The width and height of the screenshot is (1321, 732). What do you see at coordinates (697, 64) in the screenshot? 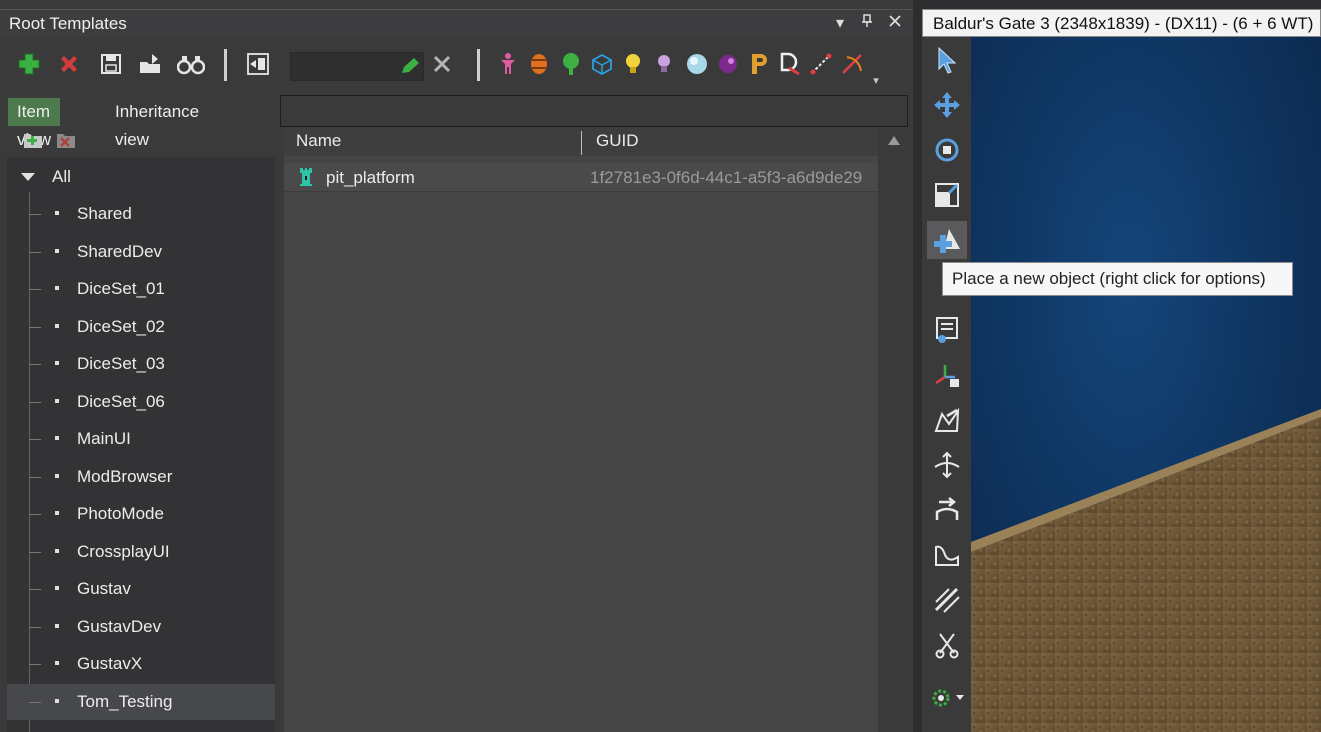
I see `sphere-filter-icon` at bounding box center [697, 64].